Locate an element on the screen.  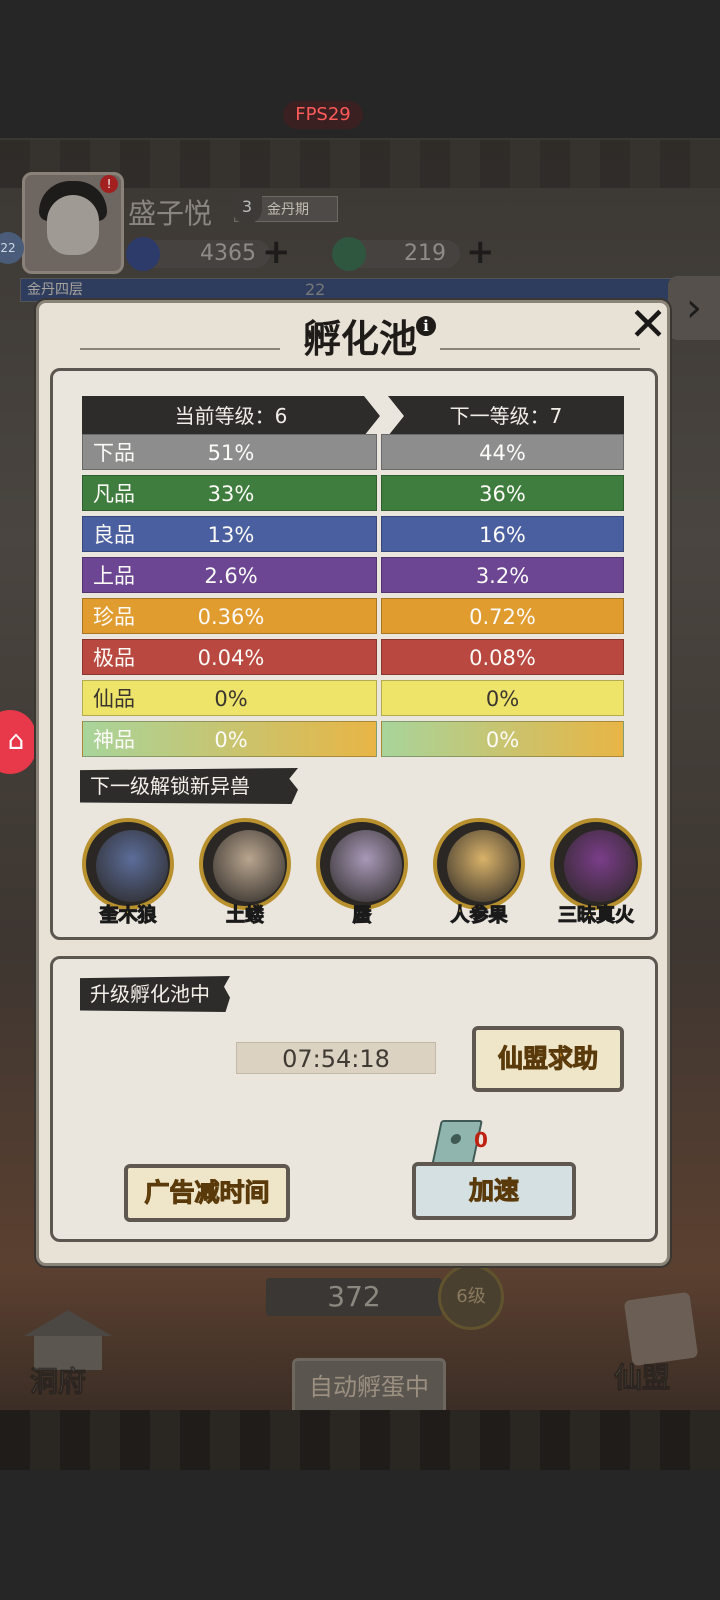
grade-name: 良品 is located at coordinates (114, 535).